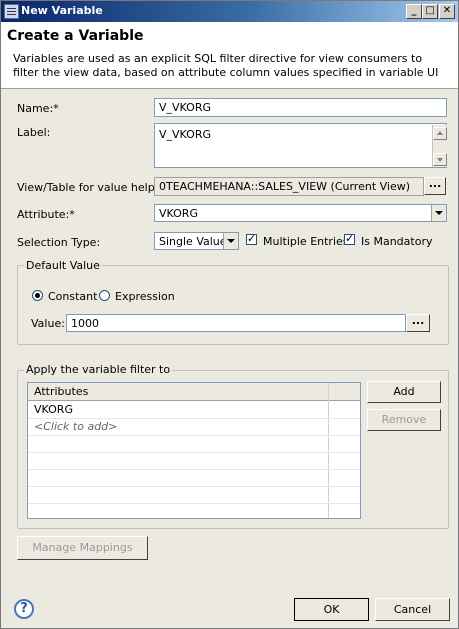 Image resolution: width=459 pixels, height=629 pixels. What do you see at coordinates (404, 392) in the screenshot?
I see `add-button: Add` at bounding box center [404, 392].